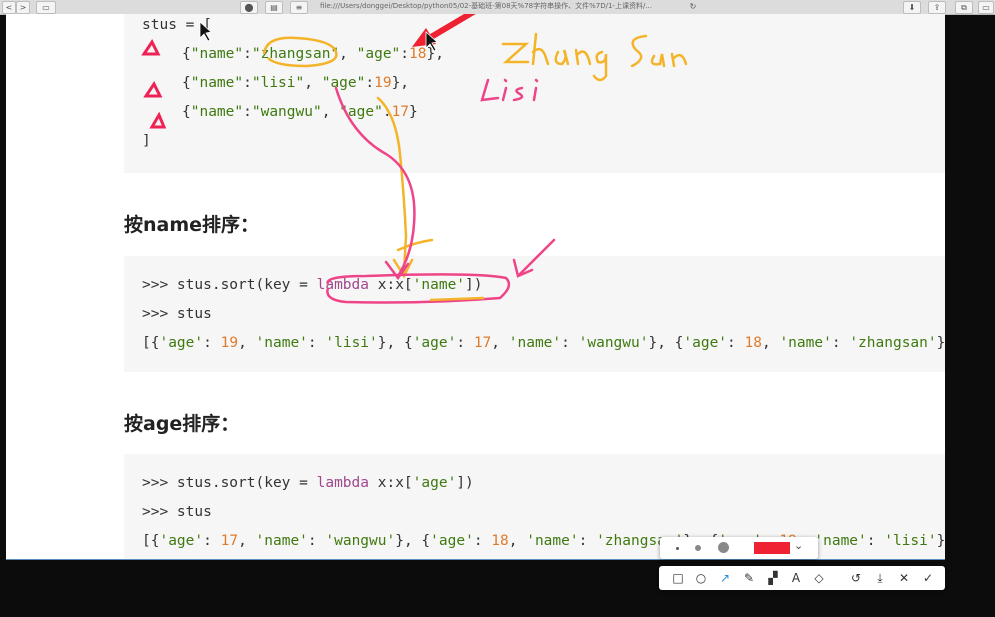 This screenshot has width=995, height=617. Describe the element at coordinates (299, 7) in the screenshot. I see `menu-button: ≡` at that location.